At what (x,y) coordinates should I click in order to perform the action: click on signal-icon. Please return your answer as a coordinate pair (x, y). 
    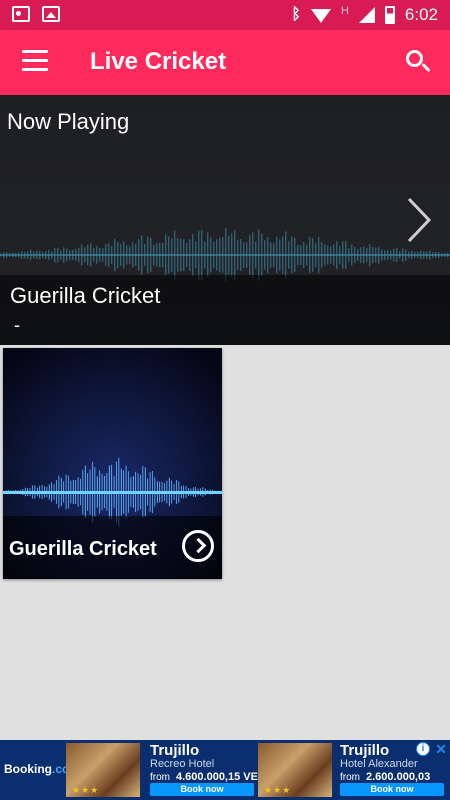
    Looking at the image, I should click on (366, 15).